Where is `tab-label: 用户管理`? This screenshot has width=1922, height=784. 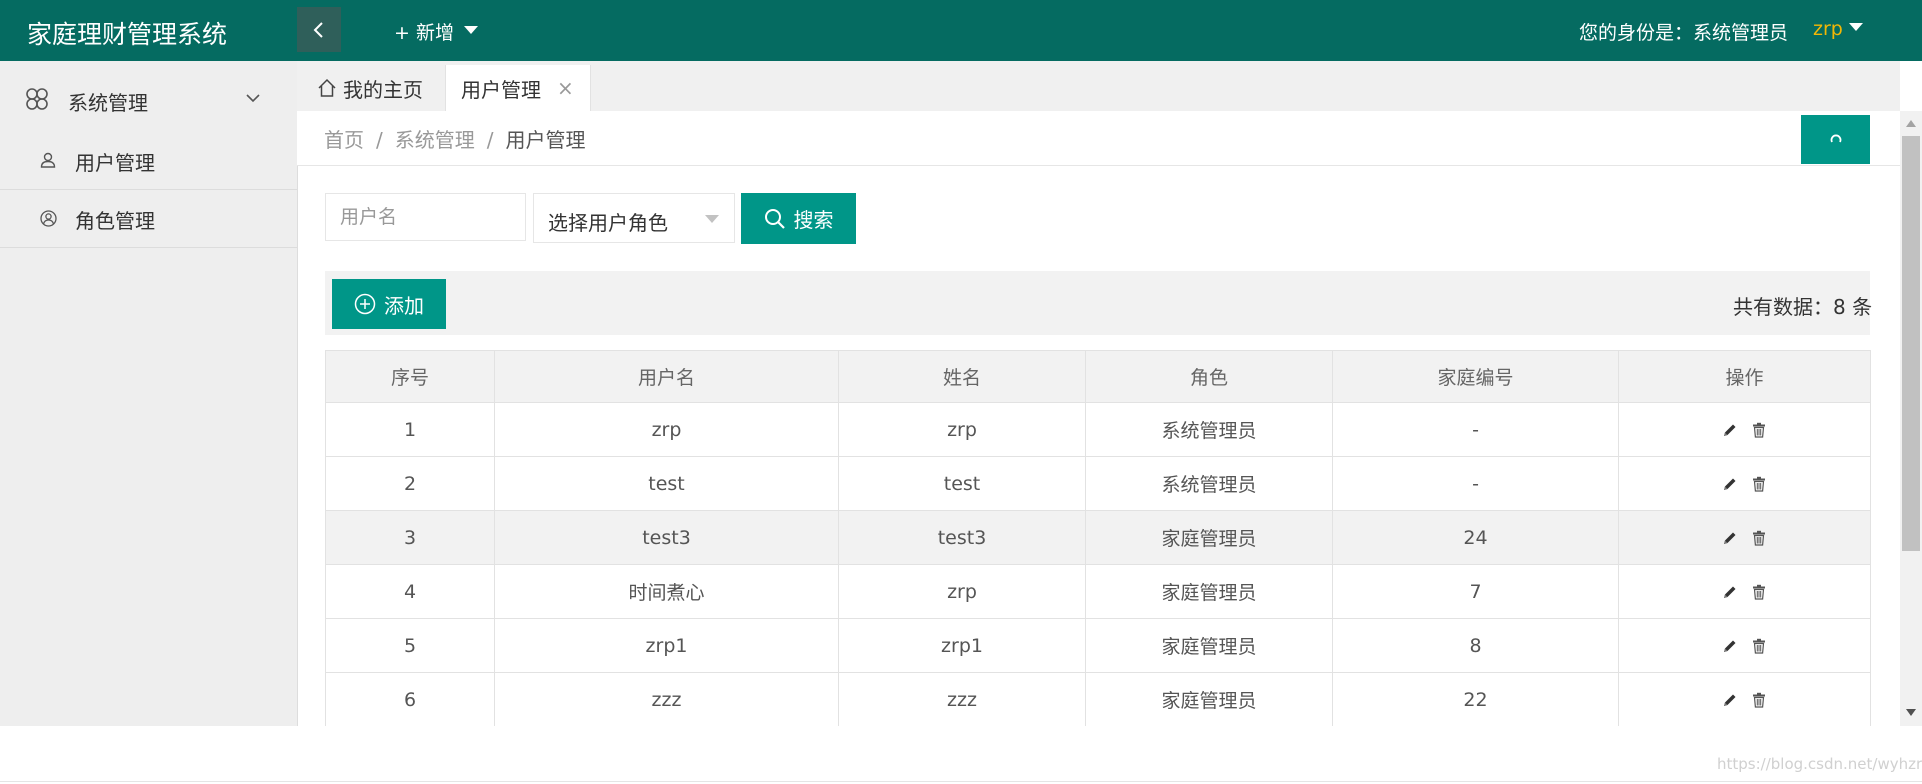
tab-label: 用户管理 is located at coordinates (501, 89).